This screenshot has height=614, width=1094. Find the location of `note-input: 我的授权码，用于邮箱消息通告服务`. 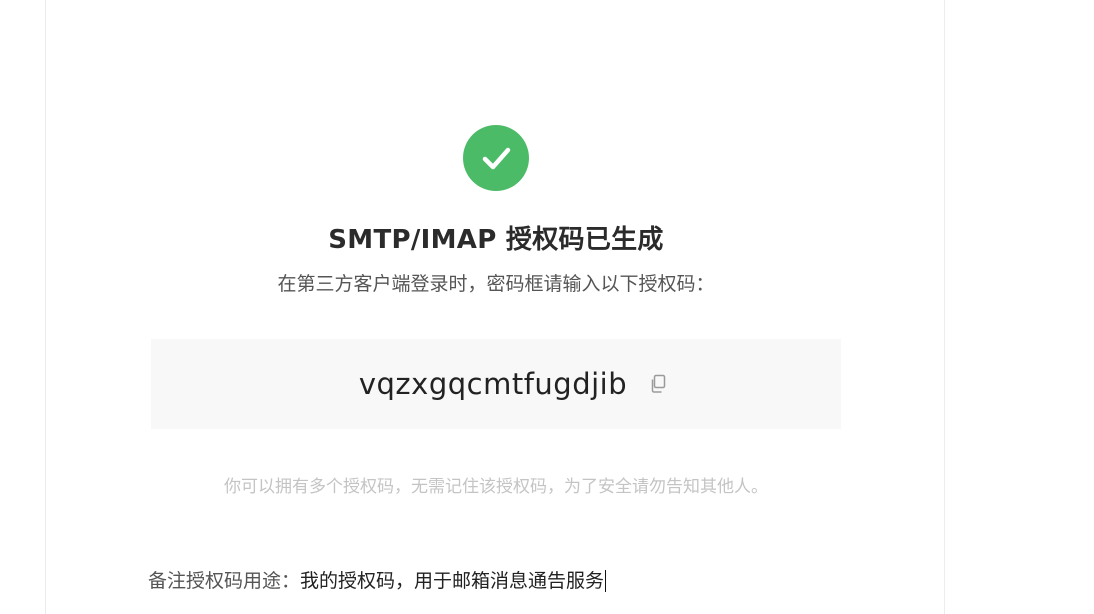

note-input: 我的授权码，用于邮箱消息通告服务 is located at coordinates (453, 581).